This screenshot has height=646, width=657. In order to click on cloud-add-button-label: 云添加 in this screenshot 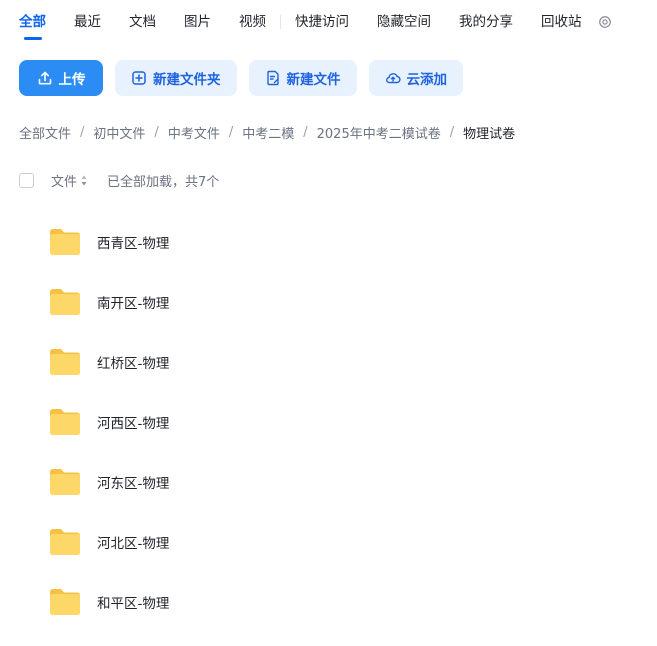, I will do `click(427, 80)`.